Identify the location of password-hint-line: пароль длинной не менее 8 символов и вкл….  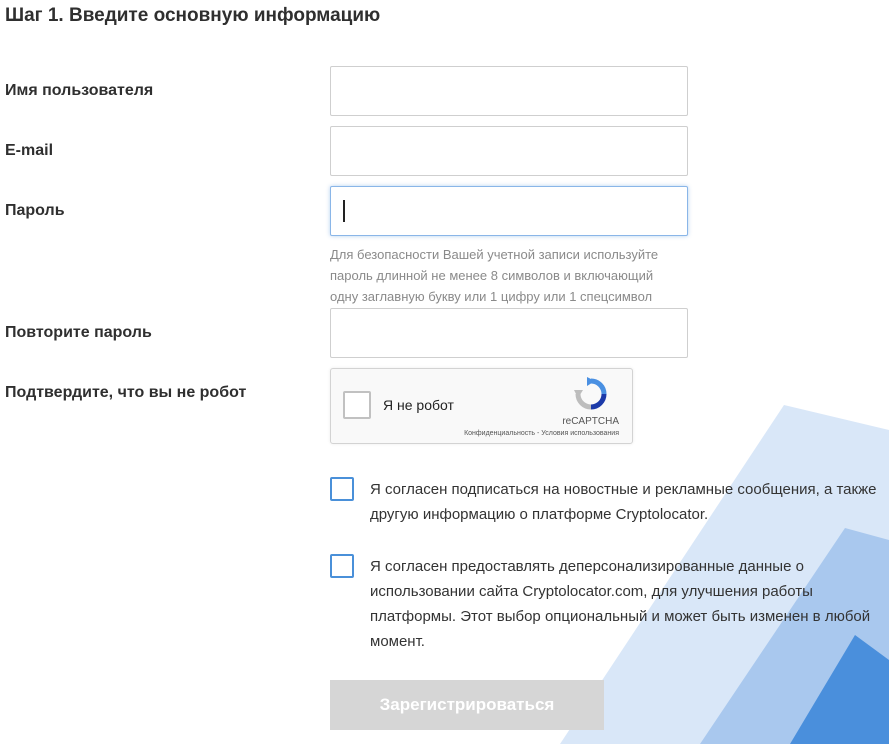
(492, 275).